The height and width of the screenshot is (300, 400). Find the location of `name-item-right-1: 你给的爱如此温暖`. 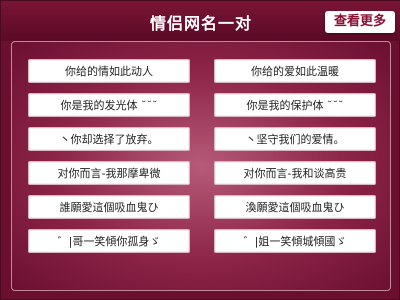

name-item-right-1: 你给的爱如此温暖 is located at coordinates (295, 71).